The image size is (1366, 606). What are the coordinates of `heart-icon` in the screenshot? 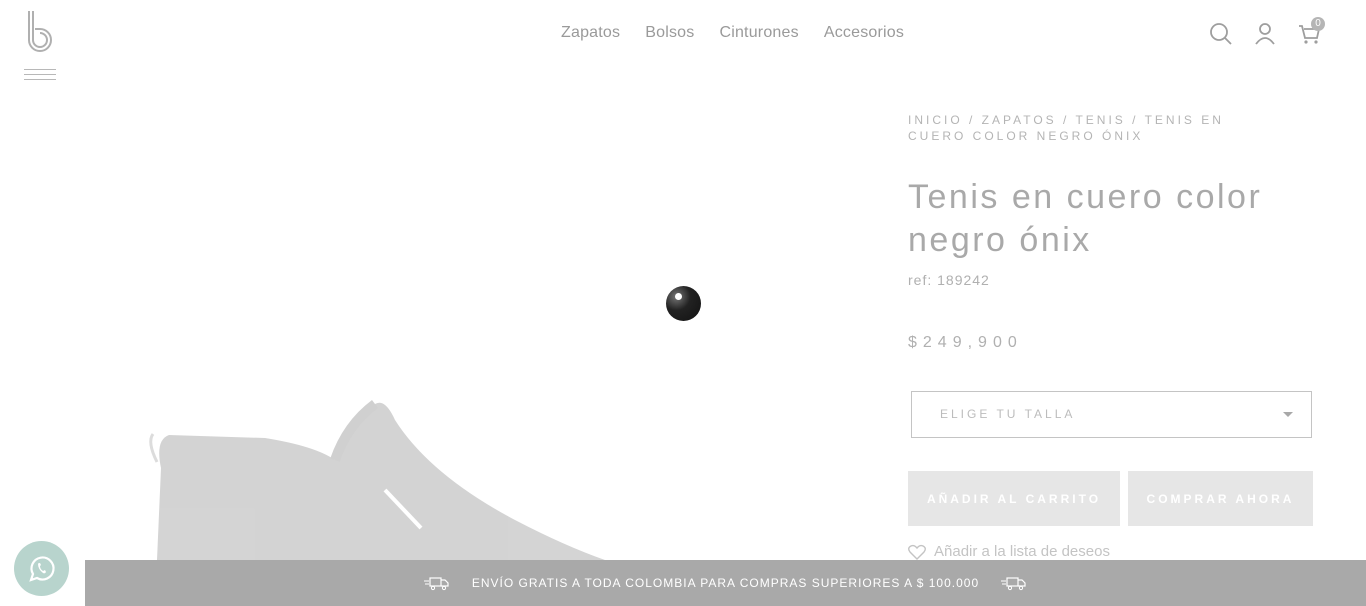 It's located at (917, 552).